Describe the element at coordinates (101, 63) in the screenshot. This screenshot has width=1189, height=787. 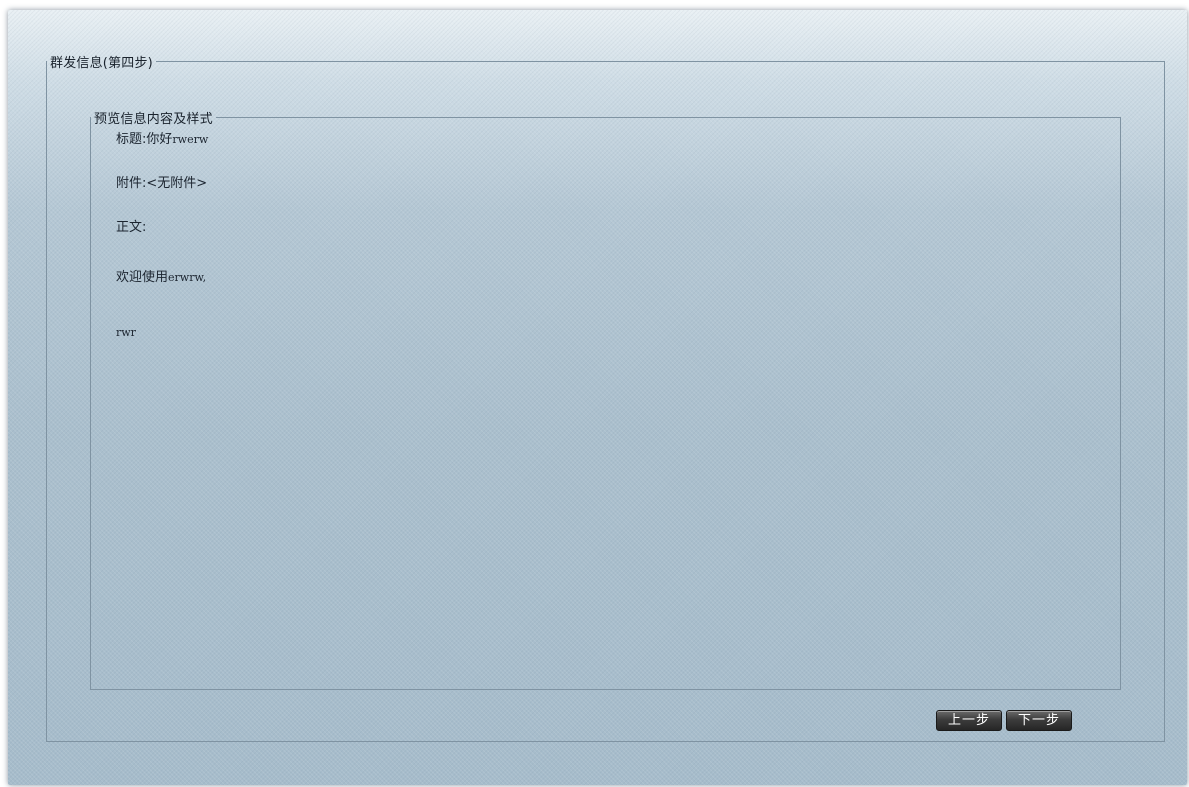
I see `step-legend: 群发信息(第四步)` at that location.